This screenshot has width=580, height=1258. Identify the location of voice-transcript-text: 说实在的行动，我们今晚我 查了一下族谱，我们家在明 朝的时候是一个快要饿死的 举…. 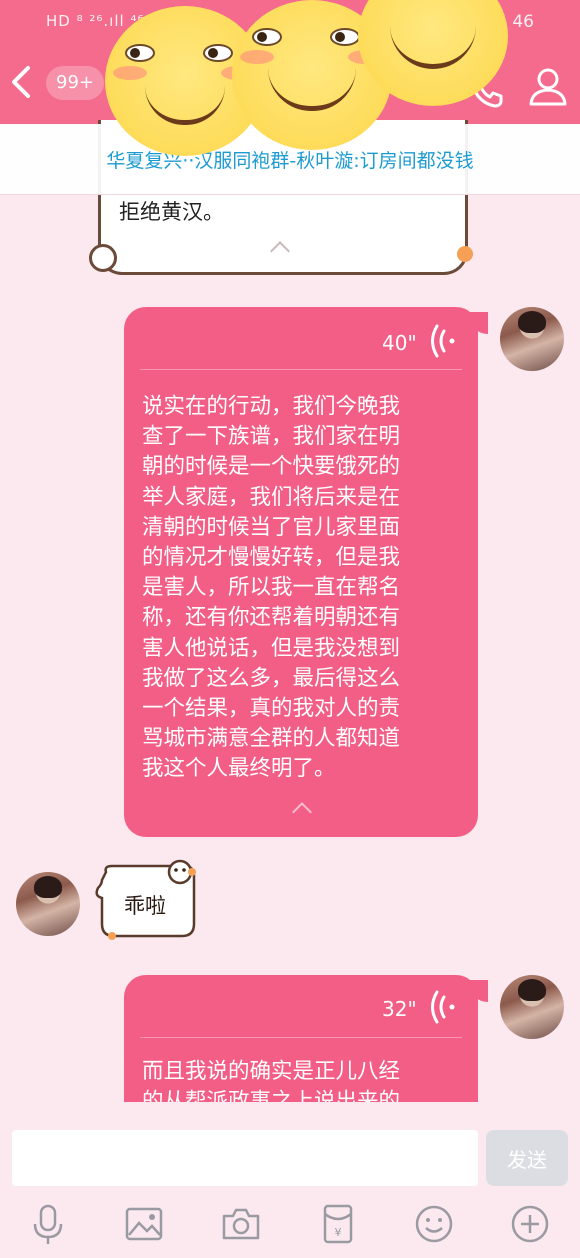
(271, 588).